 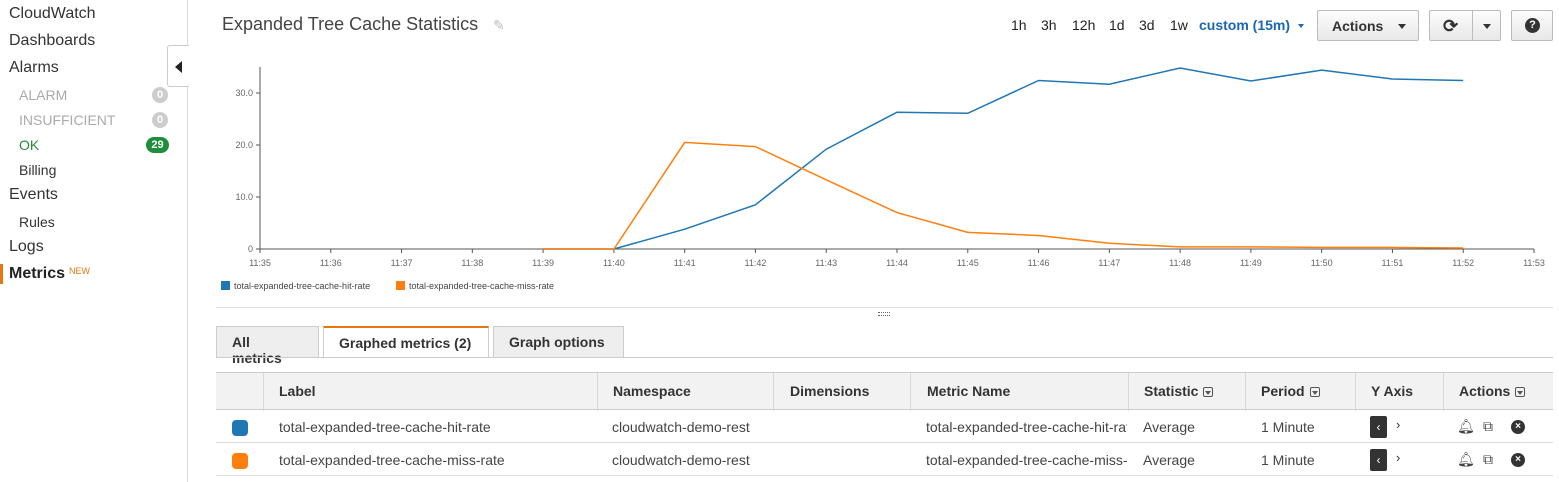 I want to click on collapse-sidebar-button, so click(x=178, y=66).